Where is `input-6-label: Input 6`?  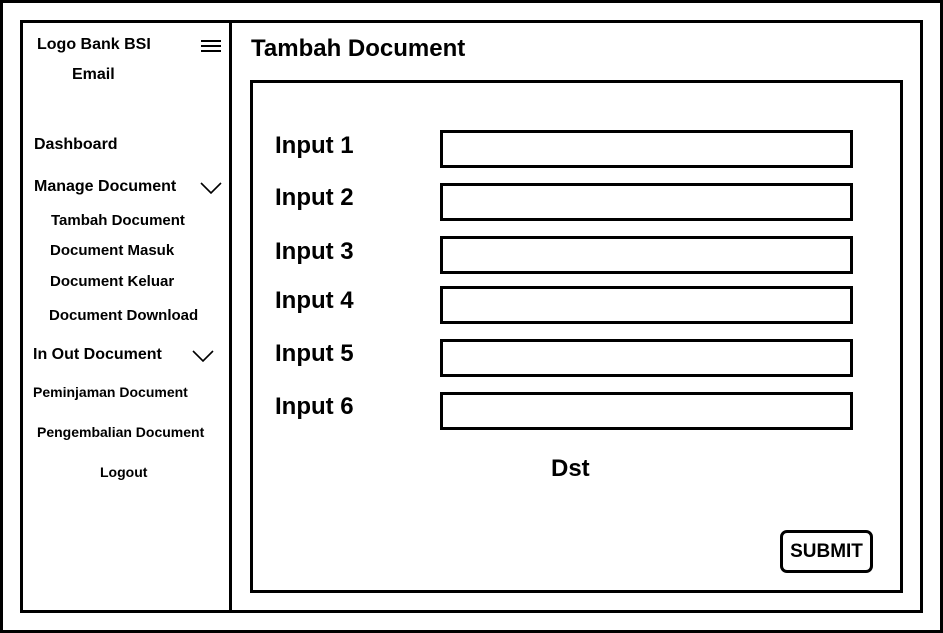 input-6-label: Input 6 is located at coordinates (314, 406).